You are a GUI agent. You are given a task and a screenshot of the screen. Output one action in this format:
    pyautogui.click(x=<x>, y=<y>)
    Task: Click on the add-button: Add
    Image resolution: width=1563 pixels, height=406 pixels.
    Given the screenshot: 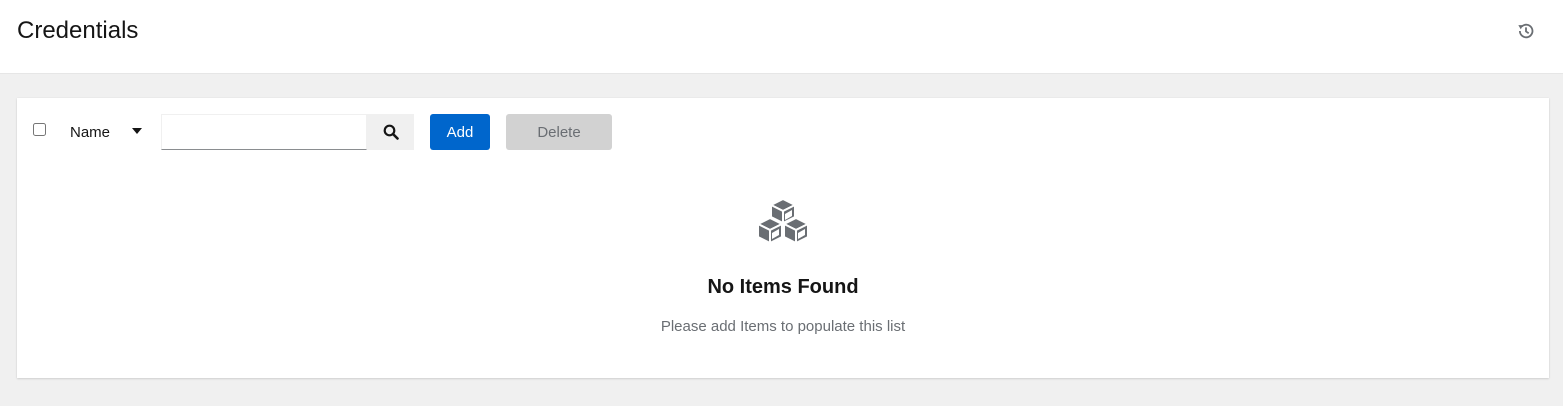 What is the action you would take?
    pyautogui.click(x=460, y=132)
    